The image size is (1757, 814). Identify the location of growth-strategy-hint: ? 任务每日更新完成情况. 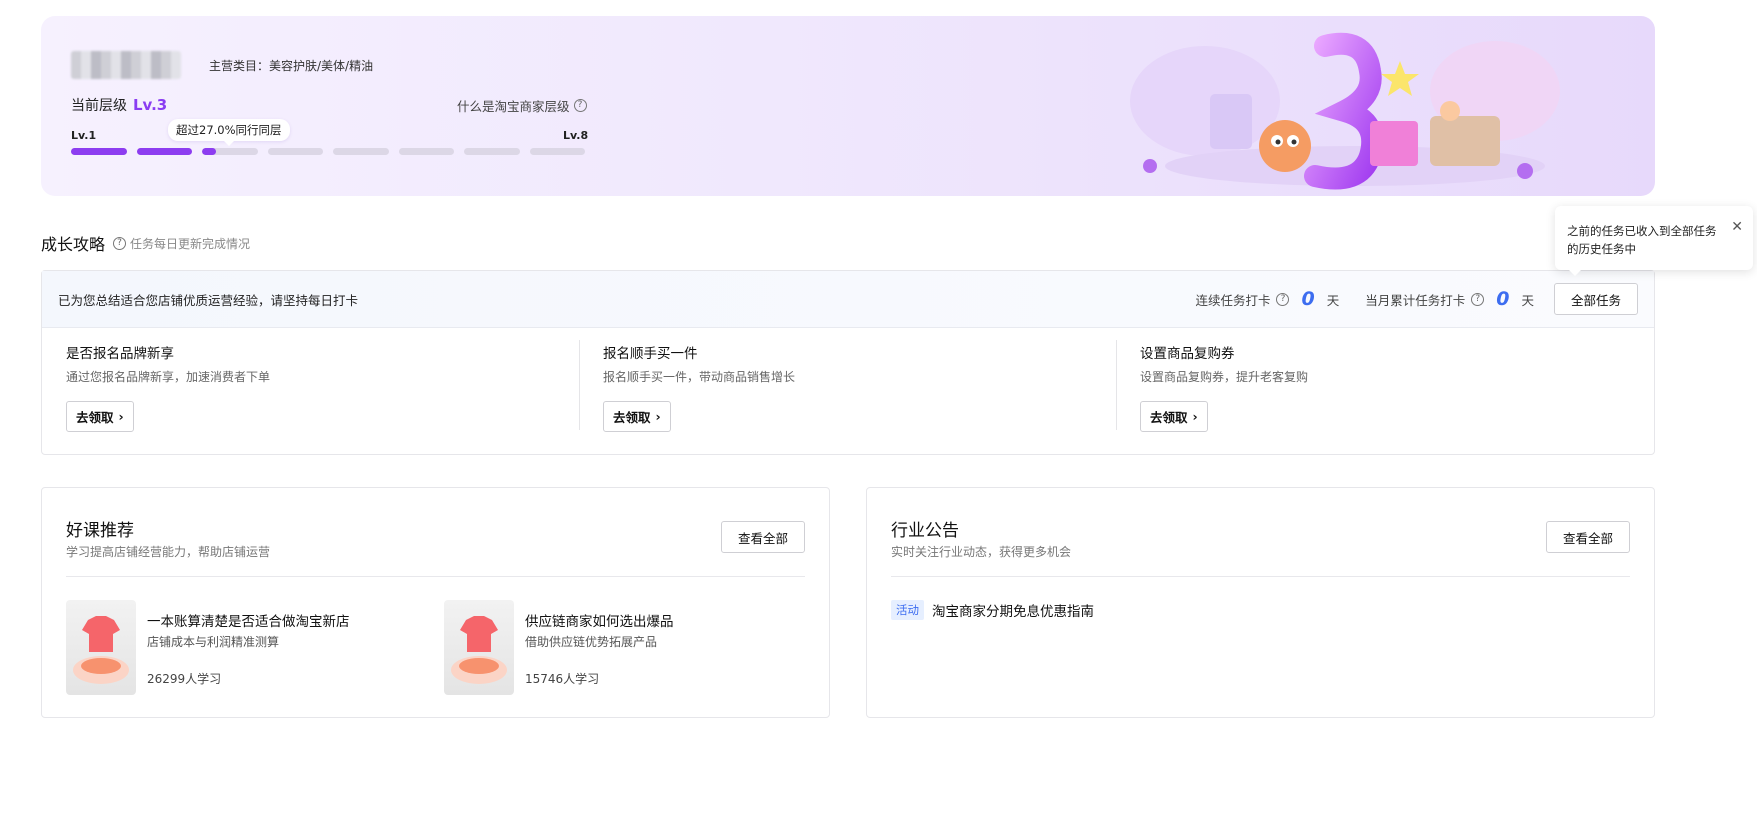
(181, 243).